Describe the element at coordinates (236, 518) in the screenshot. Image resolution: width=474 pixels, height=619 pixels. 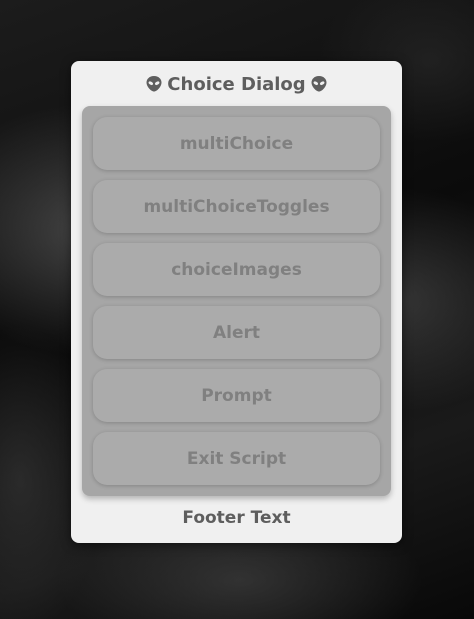
I see `dialog-footer: Footer Text` at that location.